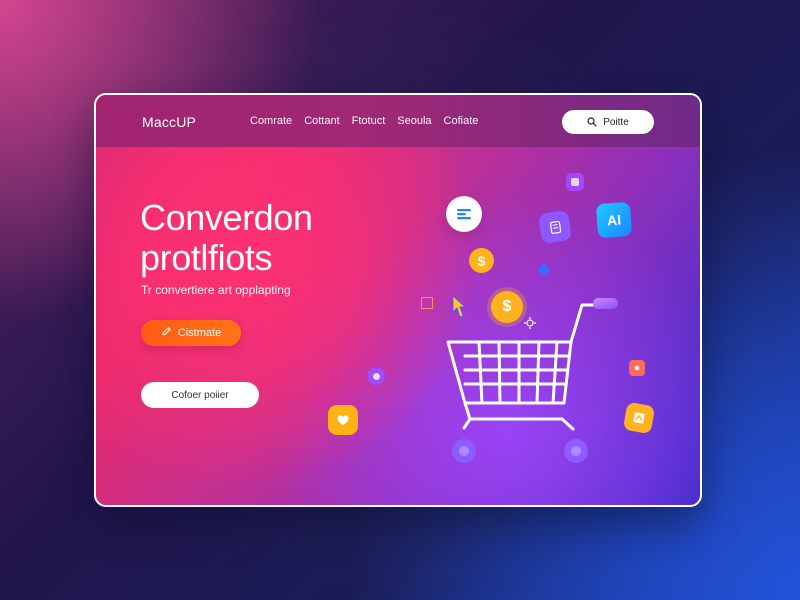  What do you see at coordinates (169, 122) in the screenshot?
I see `brand-logo: MaccUP` at bounding box center [169, 122].